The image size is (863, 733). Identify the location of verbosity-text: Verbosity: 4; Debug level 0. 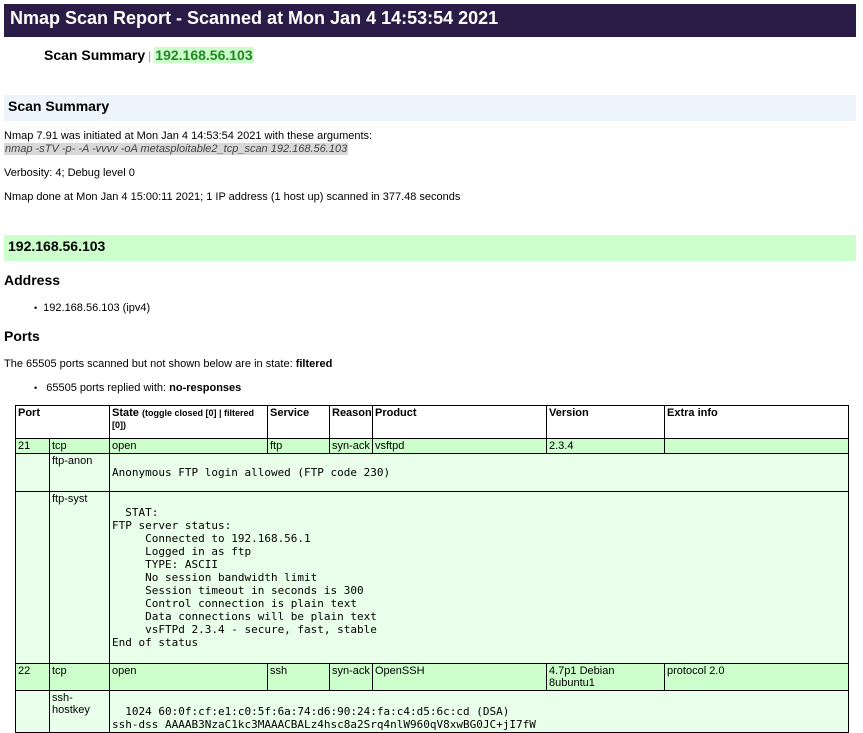
(69, 173).